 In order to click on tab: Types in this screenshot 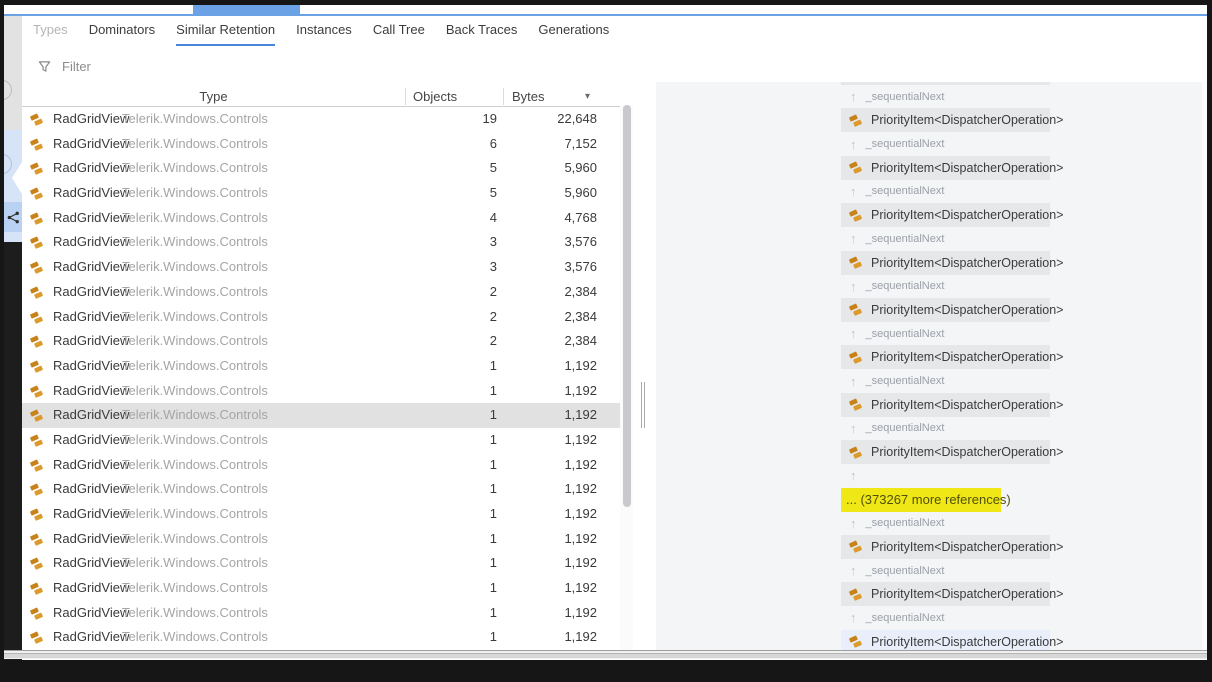, I will do `click(50, 34)`.